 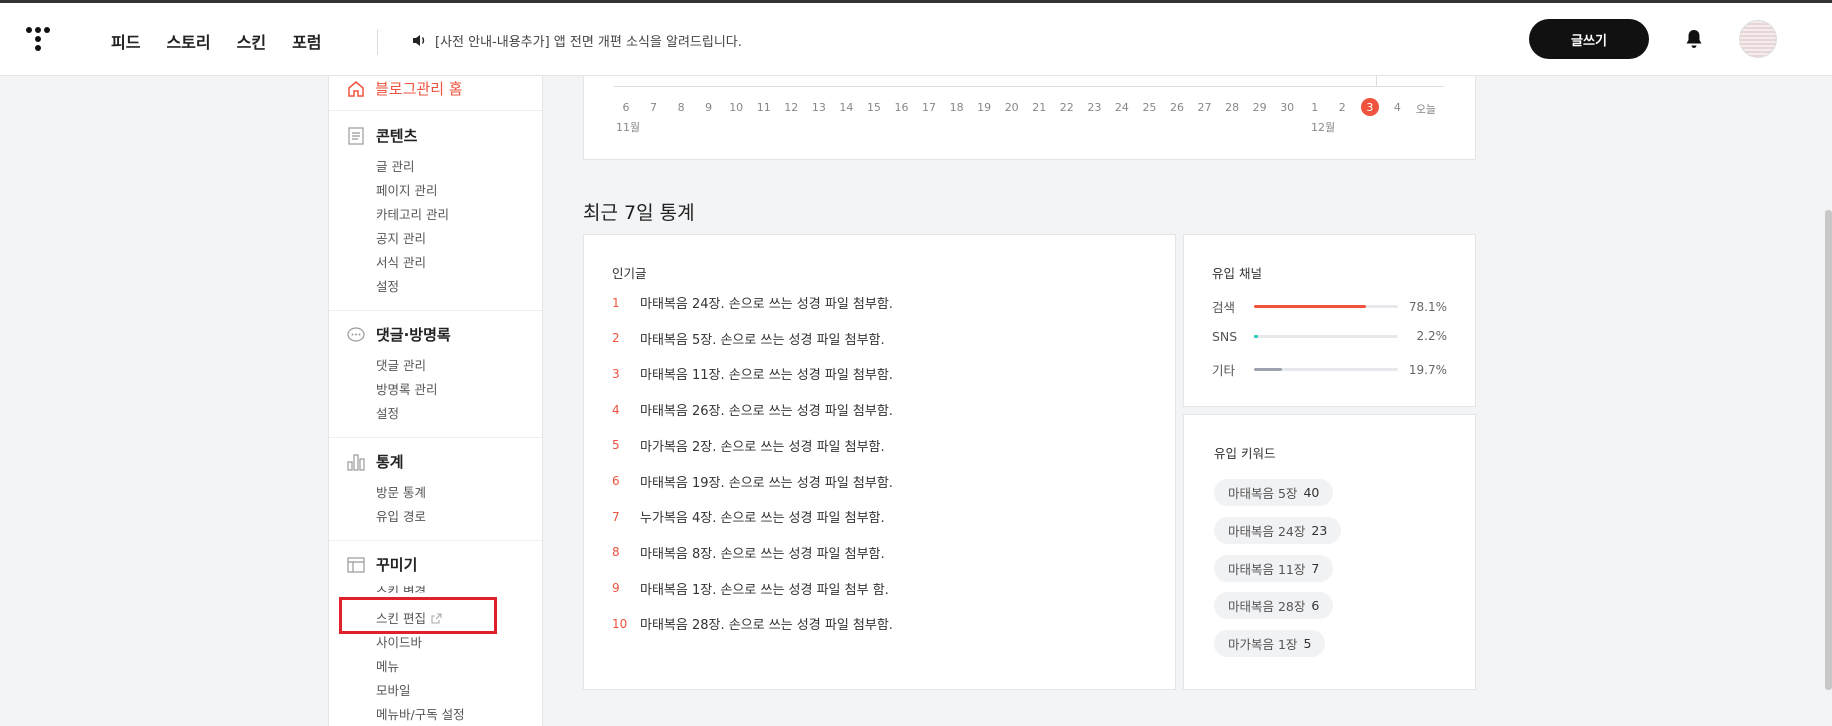 I want to click on channel-row: 검색 78.1%, so click(x=1329, y=306).